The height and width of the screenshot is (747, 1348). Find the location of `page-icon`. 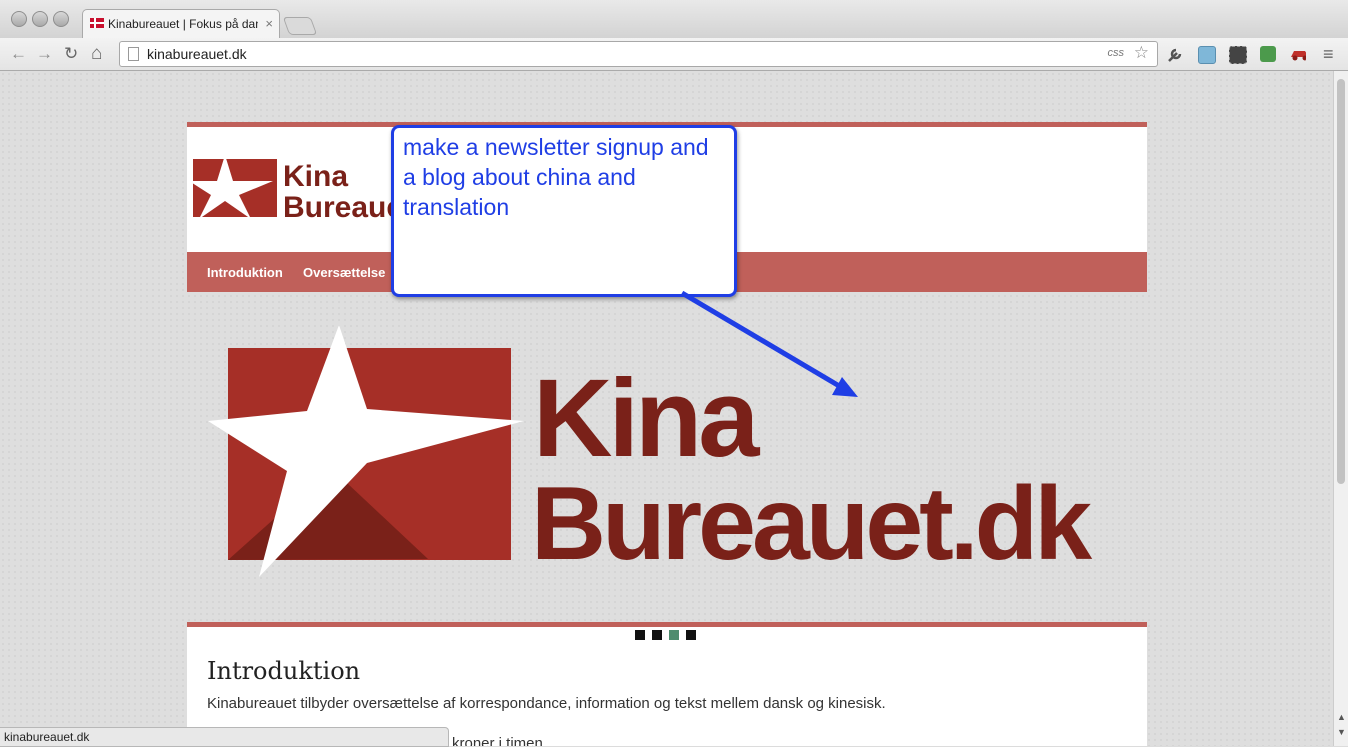

page-icon is located at coordinates (133, 54).